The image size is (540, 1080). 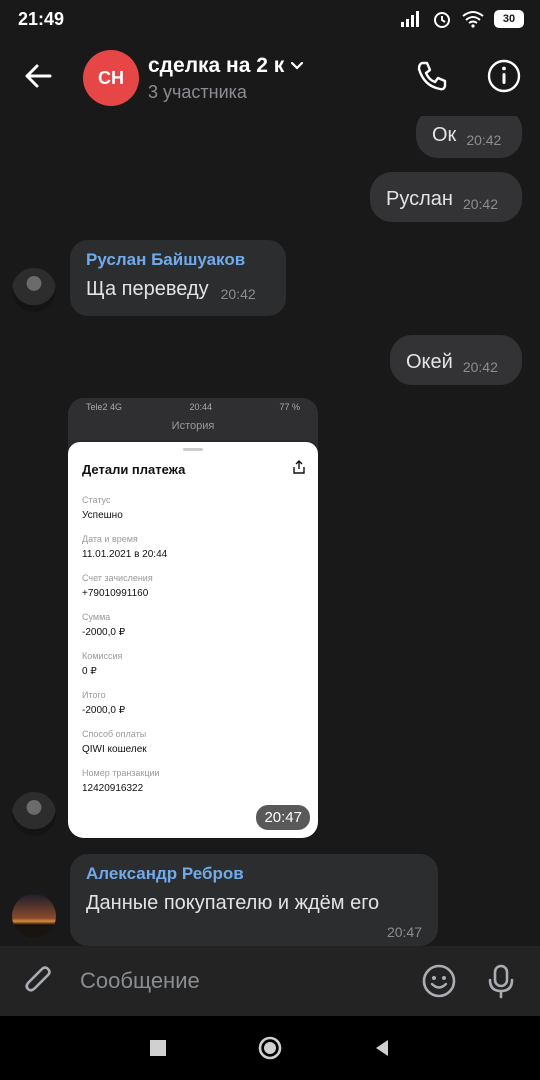 What do you see at coordinates (456, 360) in the screenshot?
I see `message-outgoing: Окей 20:42` at bounding box center [456, 360].